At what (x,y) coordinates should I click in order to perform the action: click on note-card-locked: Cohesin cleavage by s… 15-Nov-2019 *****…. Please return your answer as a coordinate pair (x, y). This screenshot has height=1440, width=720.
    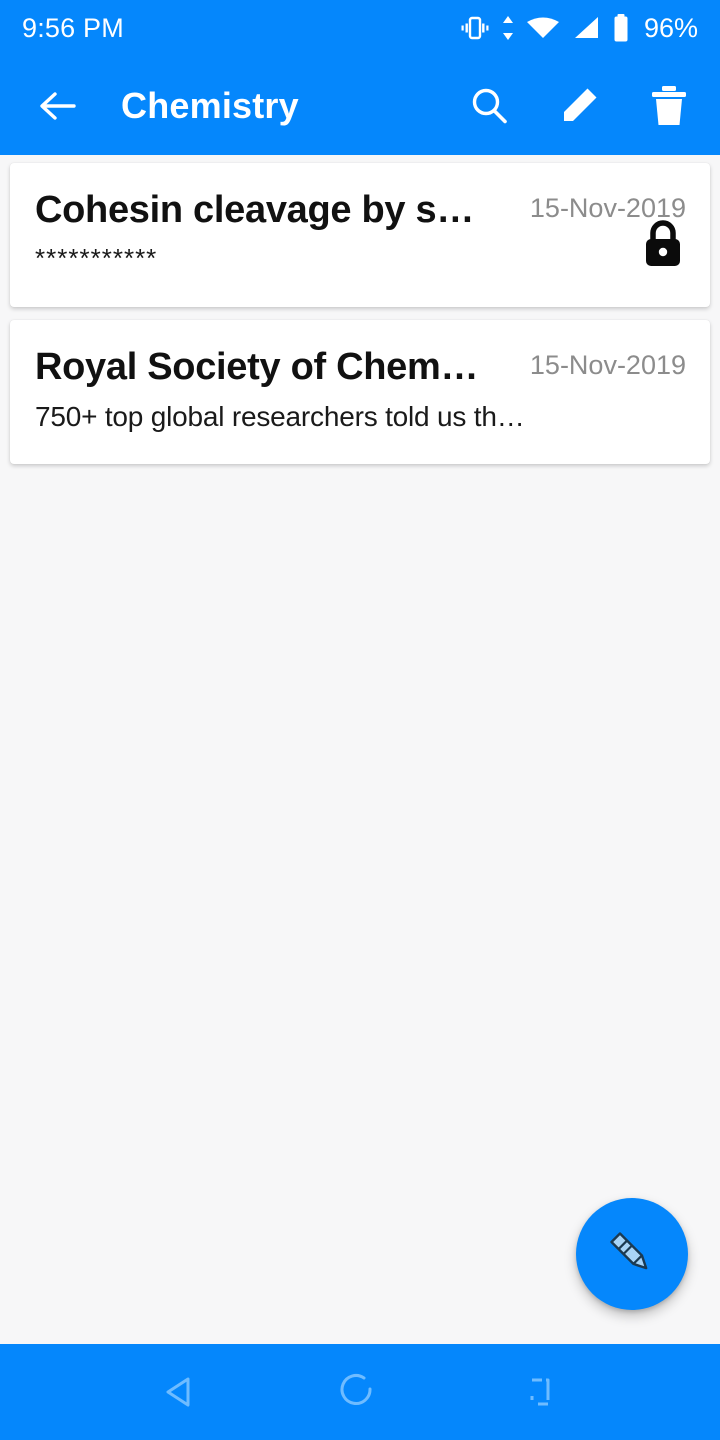
    Looking at the image, I should click on (360, 235).